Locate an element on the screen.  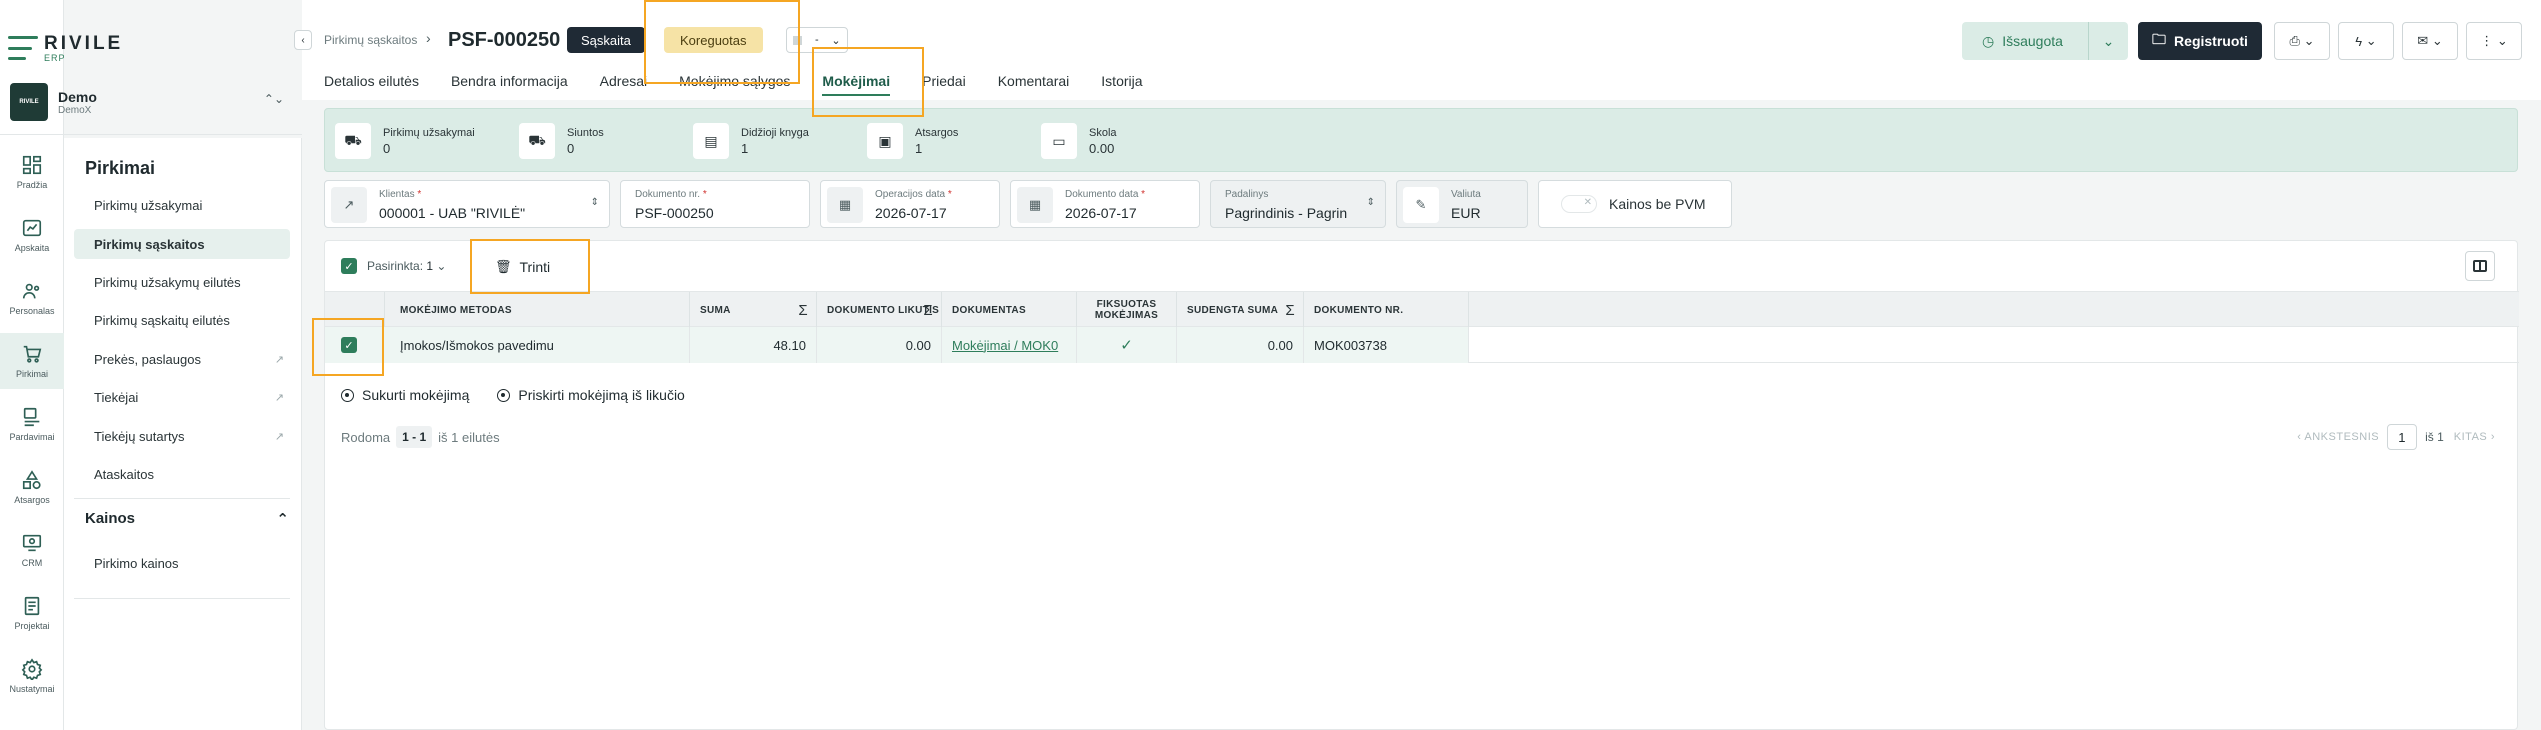
doc-number-field: Dokumento nr. * PSF-000250 is located at coordinates (715, 204).